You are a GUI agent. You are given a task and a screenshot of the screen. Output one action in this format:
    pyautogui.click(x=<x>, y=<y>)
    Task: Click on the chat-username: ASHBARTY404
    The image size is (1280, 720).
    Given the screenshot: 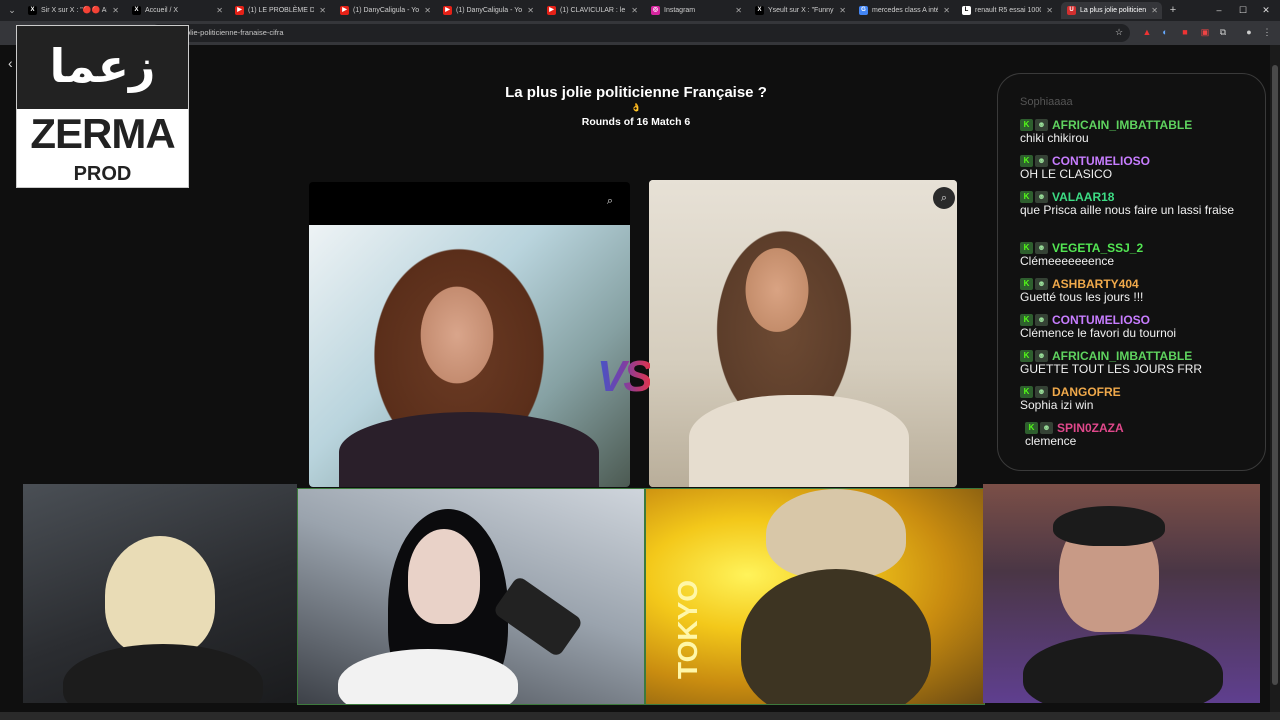 What is the action you would take?
    pyautogui.click(x=1095, y=284)
    